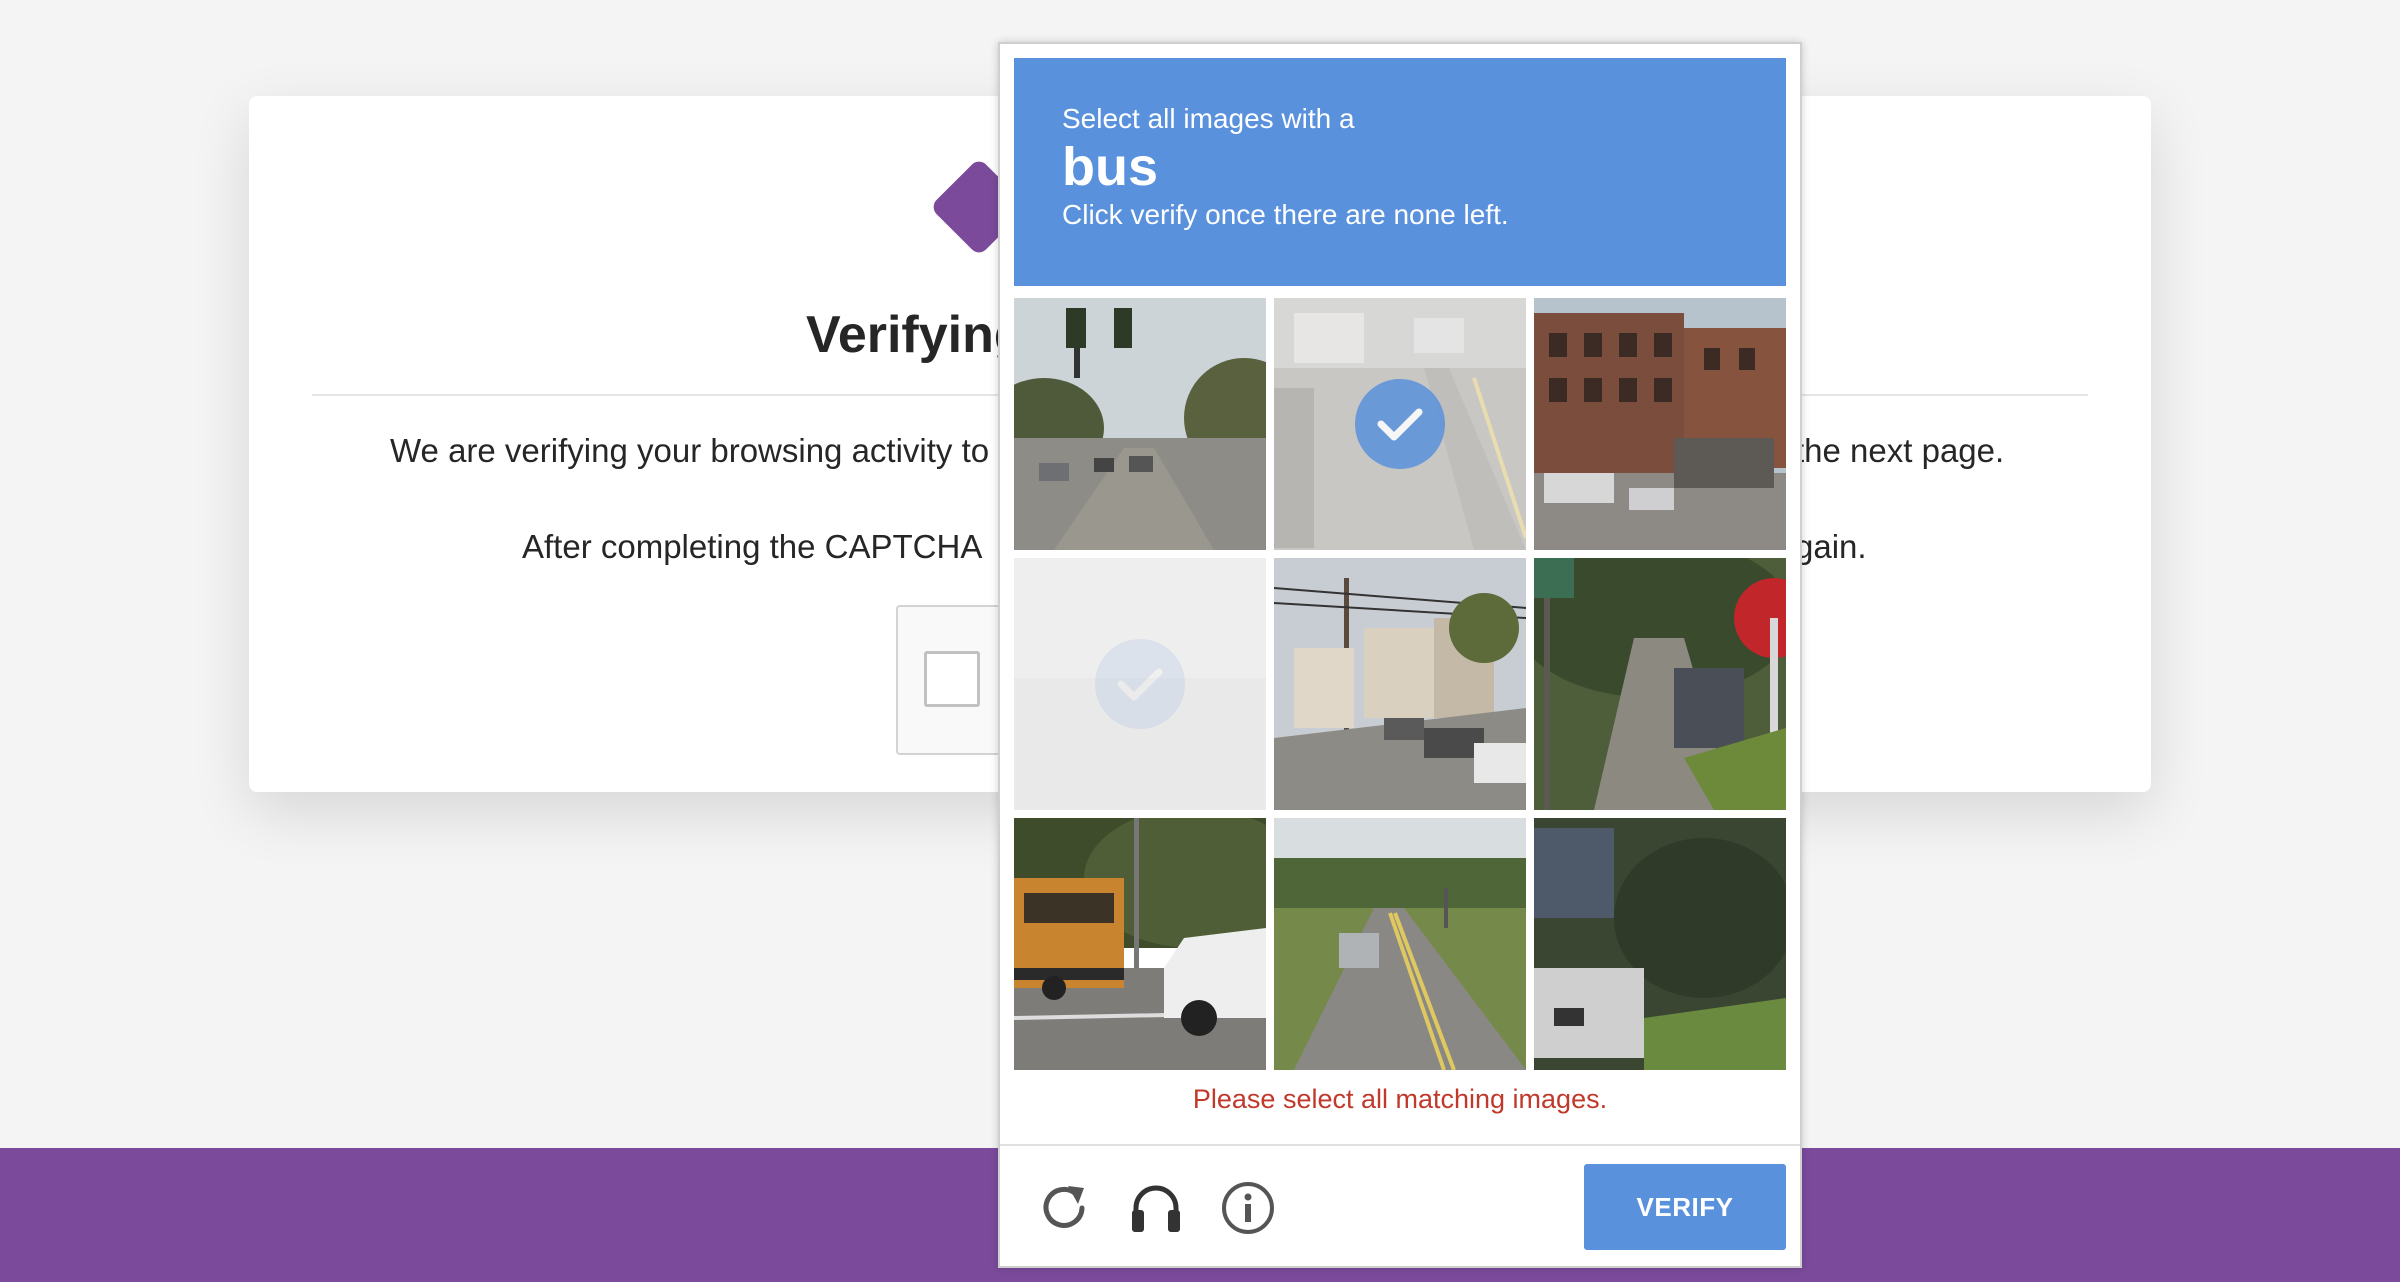 The image size is (2400, 1282). Describe the element at coordinates (1660, 684) in the screenshot. I see `image-tile-sidewalk-stop-sign` at that location.